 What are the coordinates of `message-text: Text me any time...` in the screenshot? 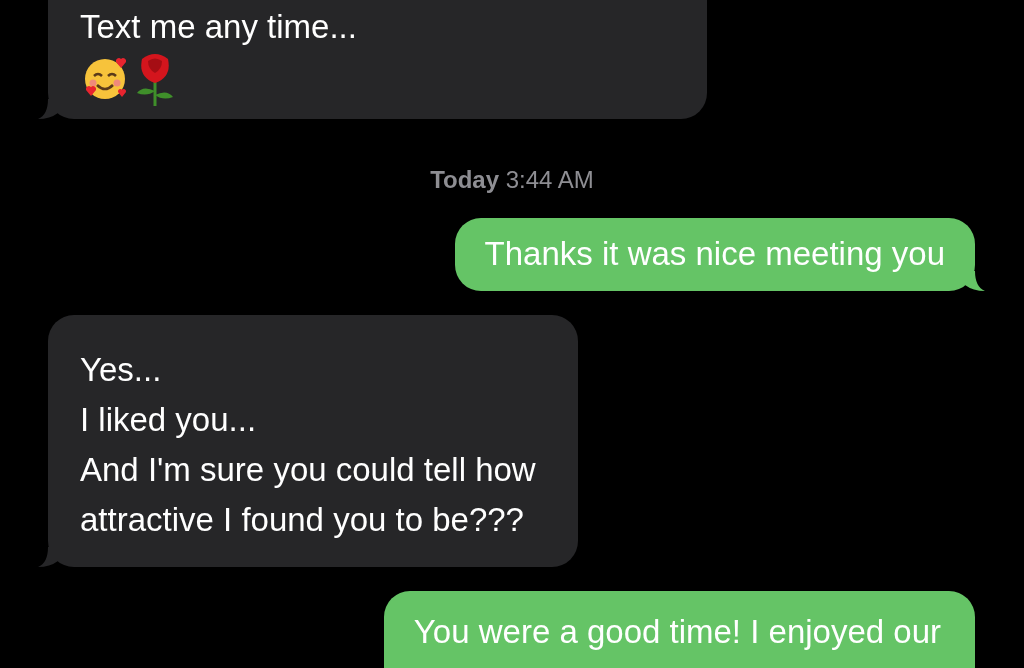 It's located at (218, 27).